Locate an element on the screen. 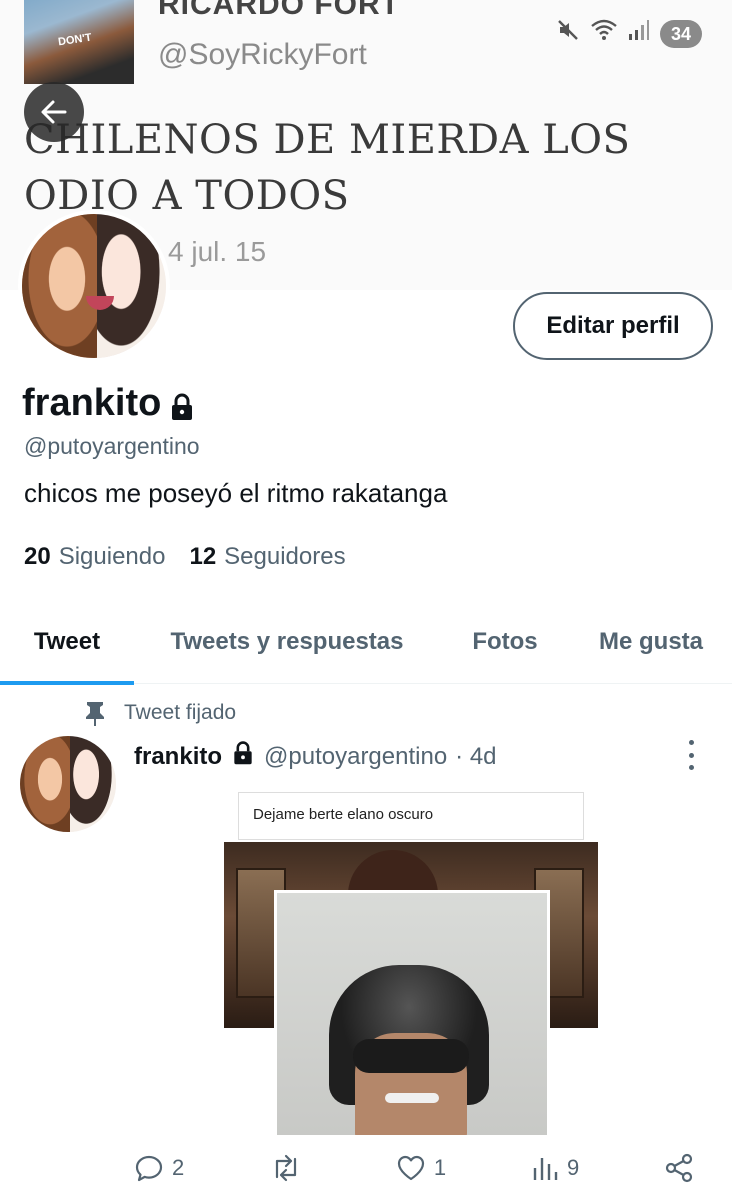 The height and width of the screenshot is (1200, 732). profile-tabs: Tweet Tweets y respuestas Fotos Me gusta is located at coordinates (366, 642).